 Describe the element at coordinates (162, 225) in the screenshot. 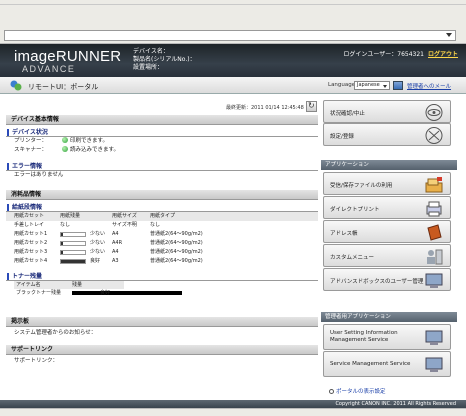

I see `table-row: 手差しトレイ なし サイズ不明 なし` at that location.